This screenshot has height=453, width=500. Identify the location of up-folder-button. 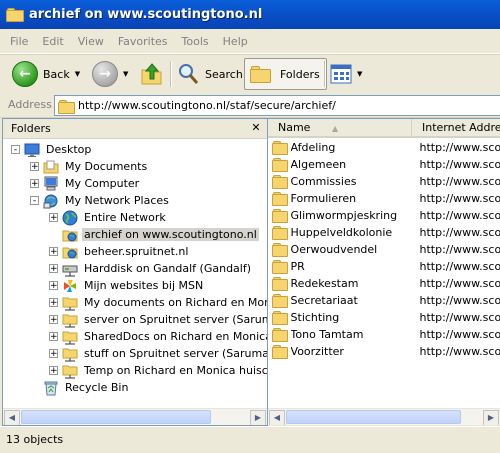
(152, 74).